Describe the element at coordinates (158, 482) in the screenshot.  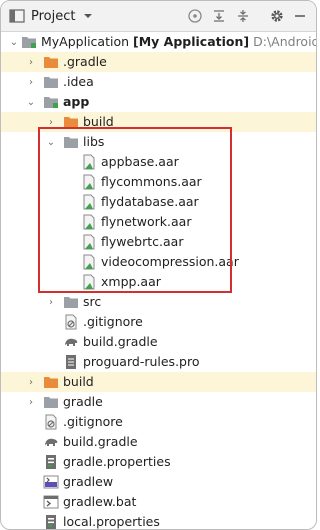
I see `tree-row-gradlew: gradlew` at that location.